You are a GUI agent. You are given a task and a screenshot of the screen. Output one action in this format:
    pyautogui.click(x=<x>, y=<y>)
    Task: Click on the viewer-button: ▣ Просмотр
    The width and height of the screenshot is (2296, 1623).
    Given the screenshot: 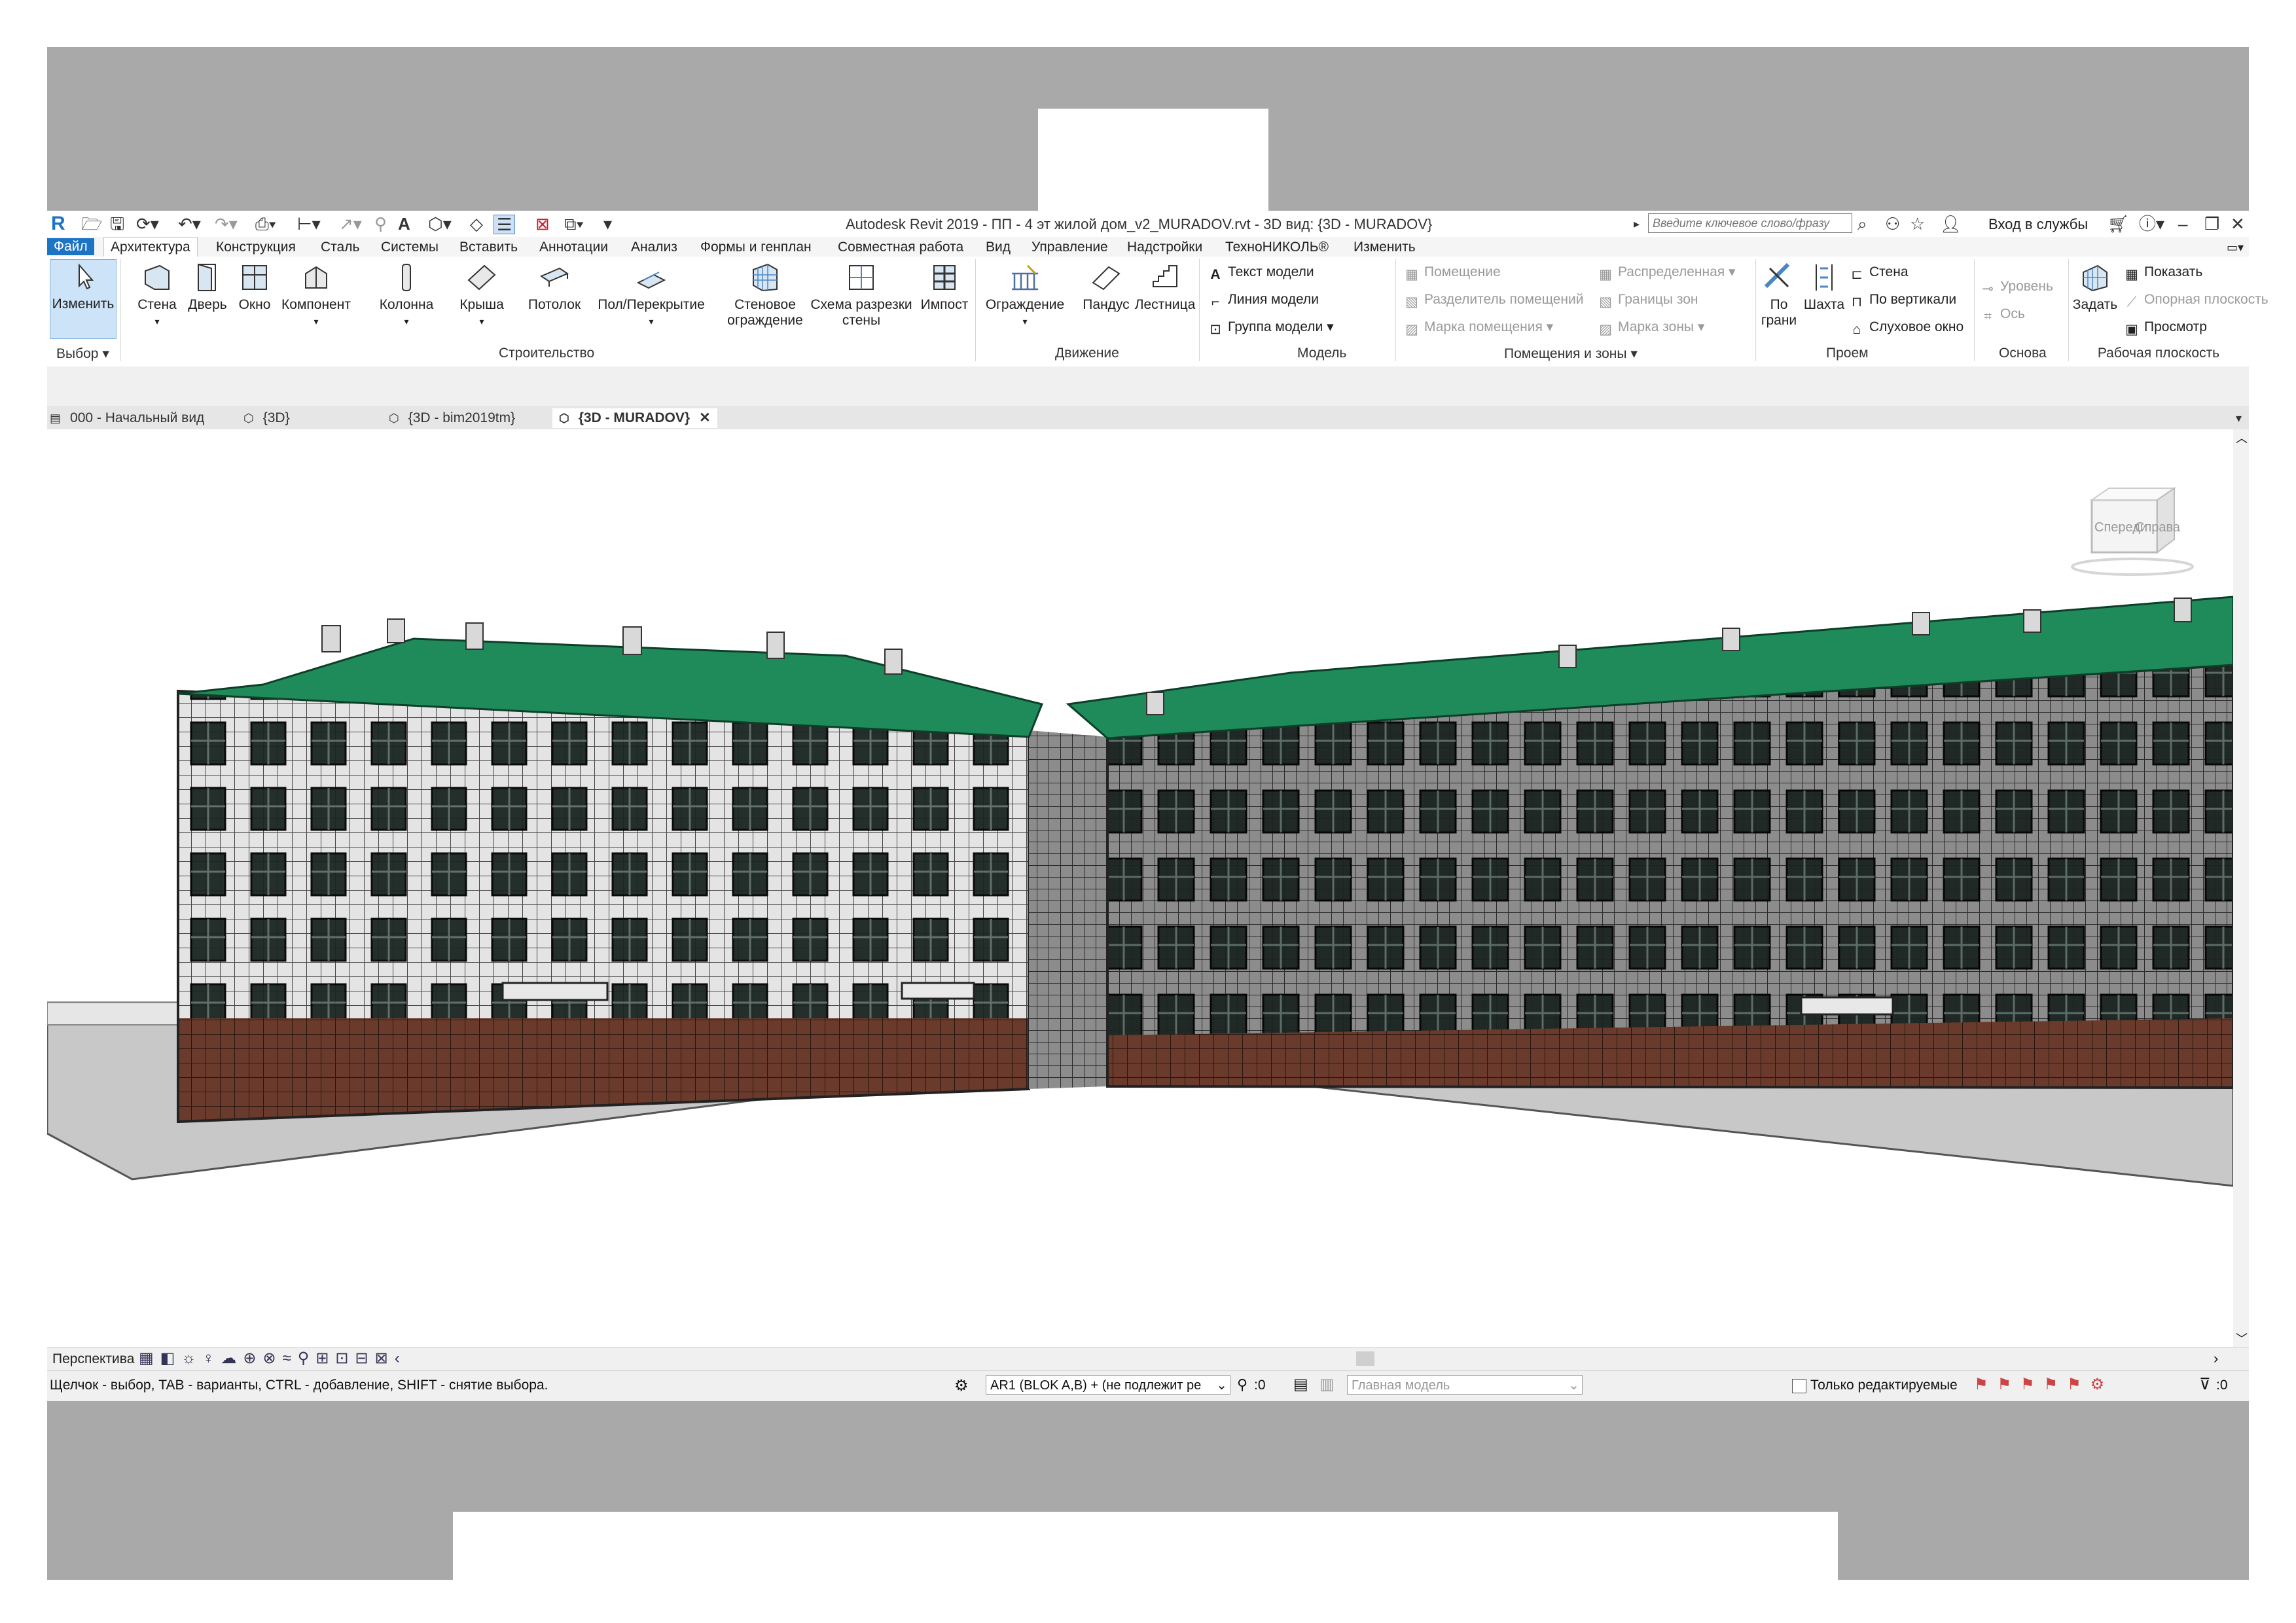 What is the action you would take?
    pyautogui.click(x=2166, y=327)
    